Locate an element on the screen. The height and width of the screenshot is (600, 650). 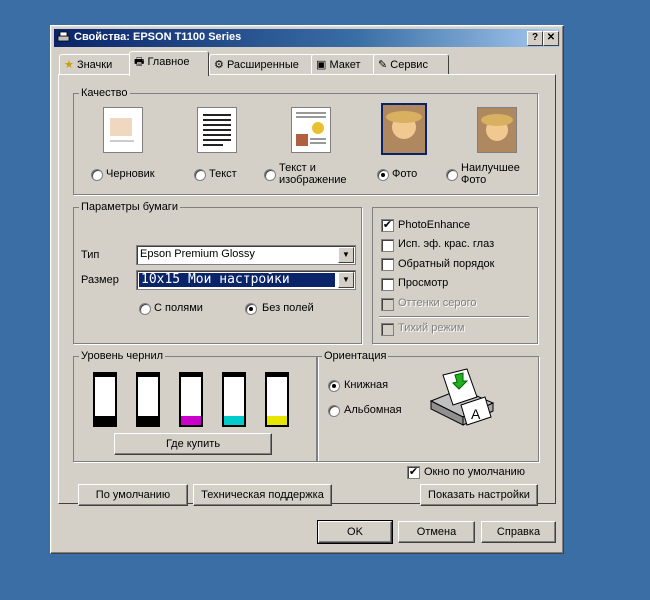
tab-main: 🖶 Главное is located at coordinates (169, 63).